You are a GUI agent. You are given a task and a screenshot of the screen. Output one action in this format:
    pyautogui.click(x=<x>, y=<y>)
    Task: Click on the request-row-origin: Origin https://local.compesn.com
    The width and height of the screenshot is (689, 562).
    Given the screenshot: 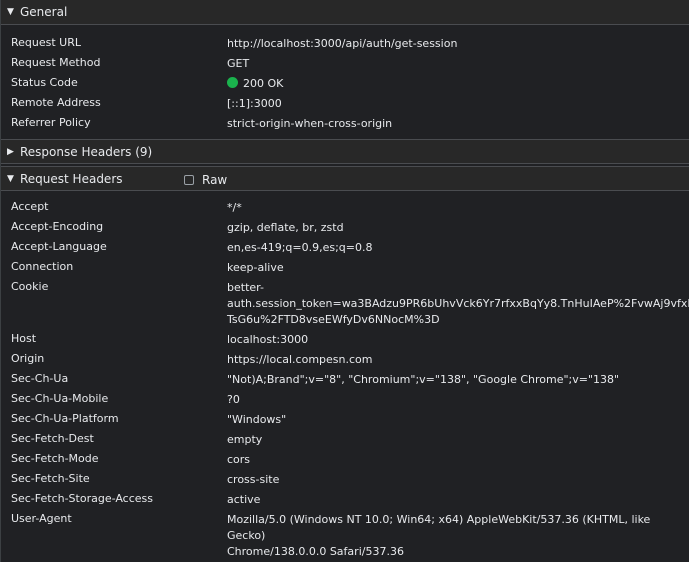 What is the action you would take?
    pyautogui.click(x=350, y=362)
    